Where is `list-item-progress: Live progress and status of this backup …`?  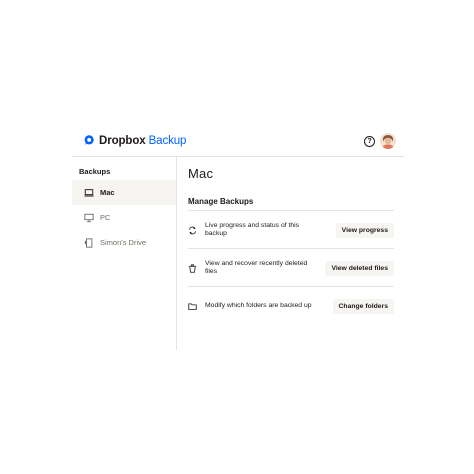
list-item-progress: Live progress and status of this backup … is located at coordinates (291, 230).